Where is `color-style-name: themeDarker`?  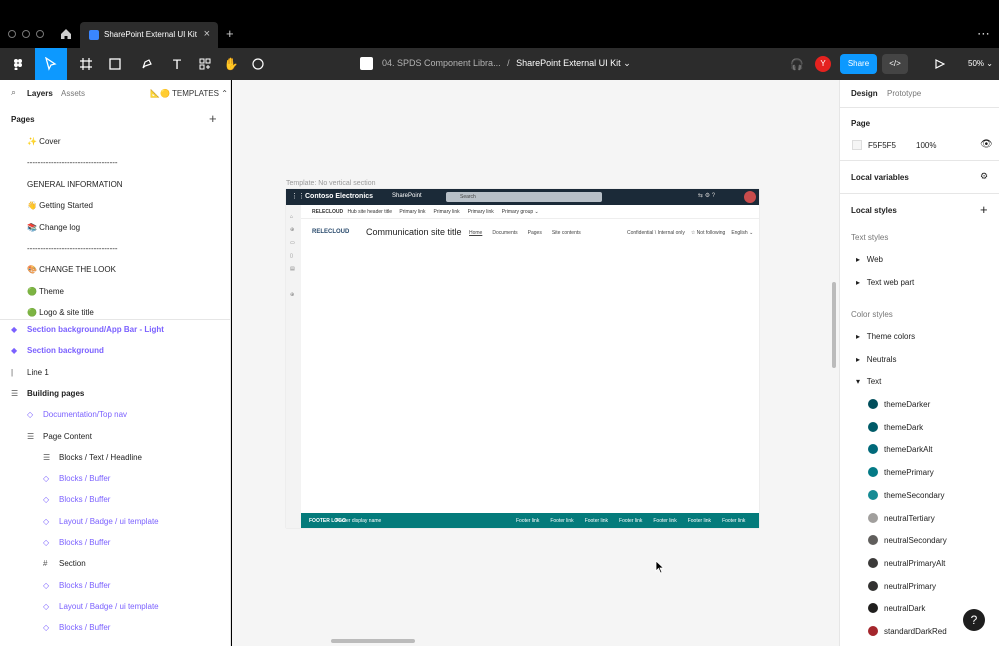
color-style-name: themeDarker is located at coordinates (907, 404).